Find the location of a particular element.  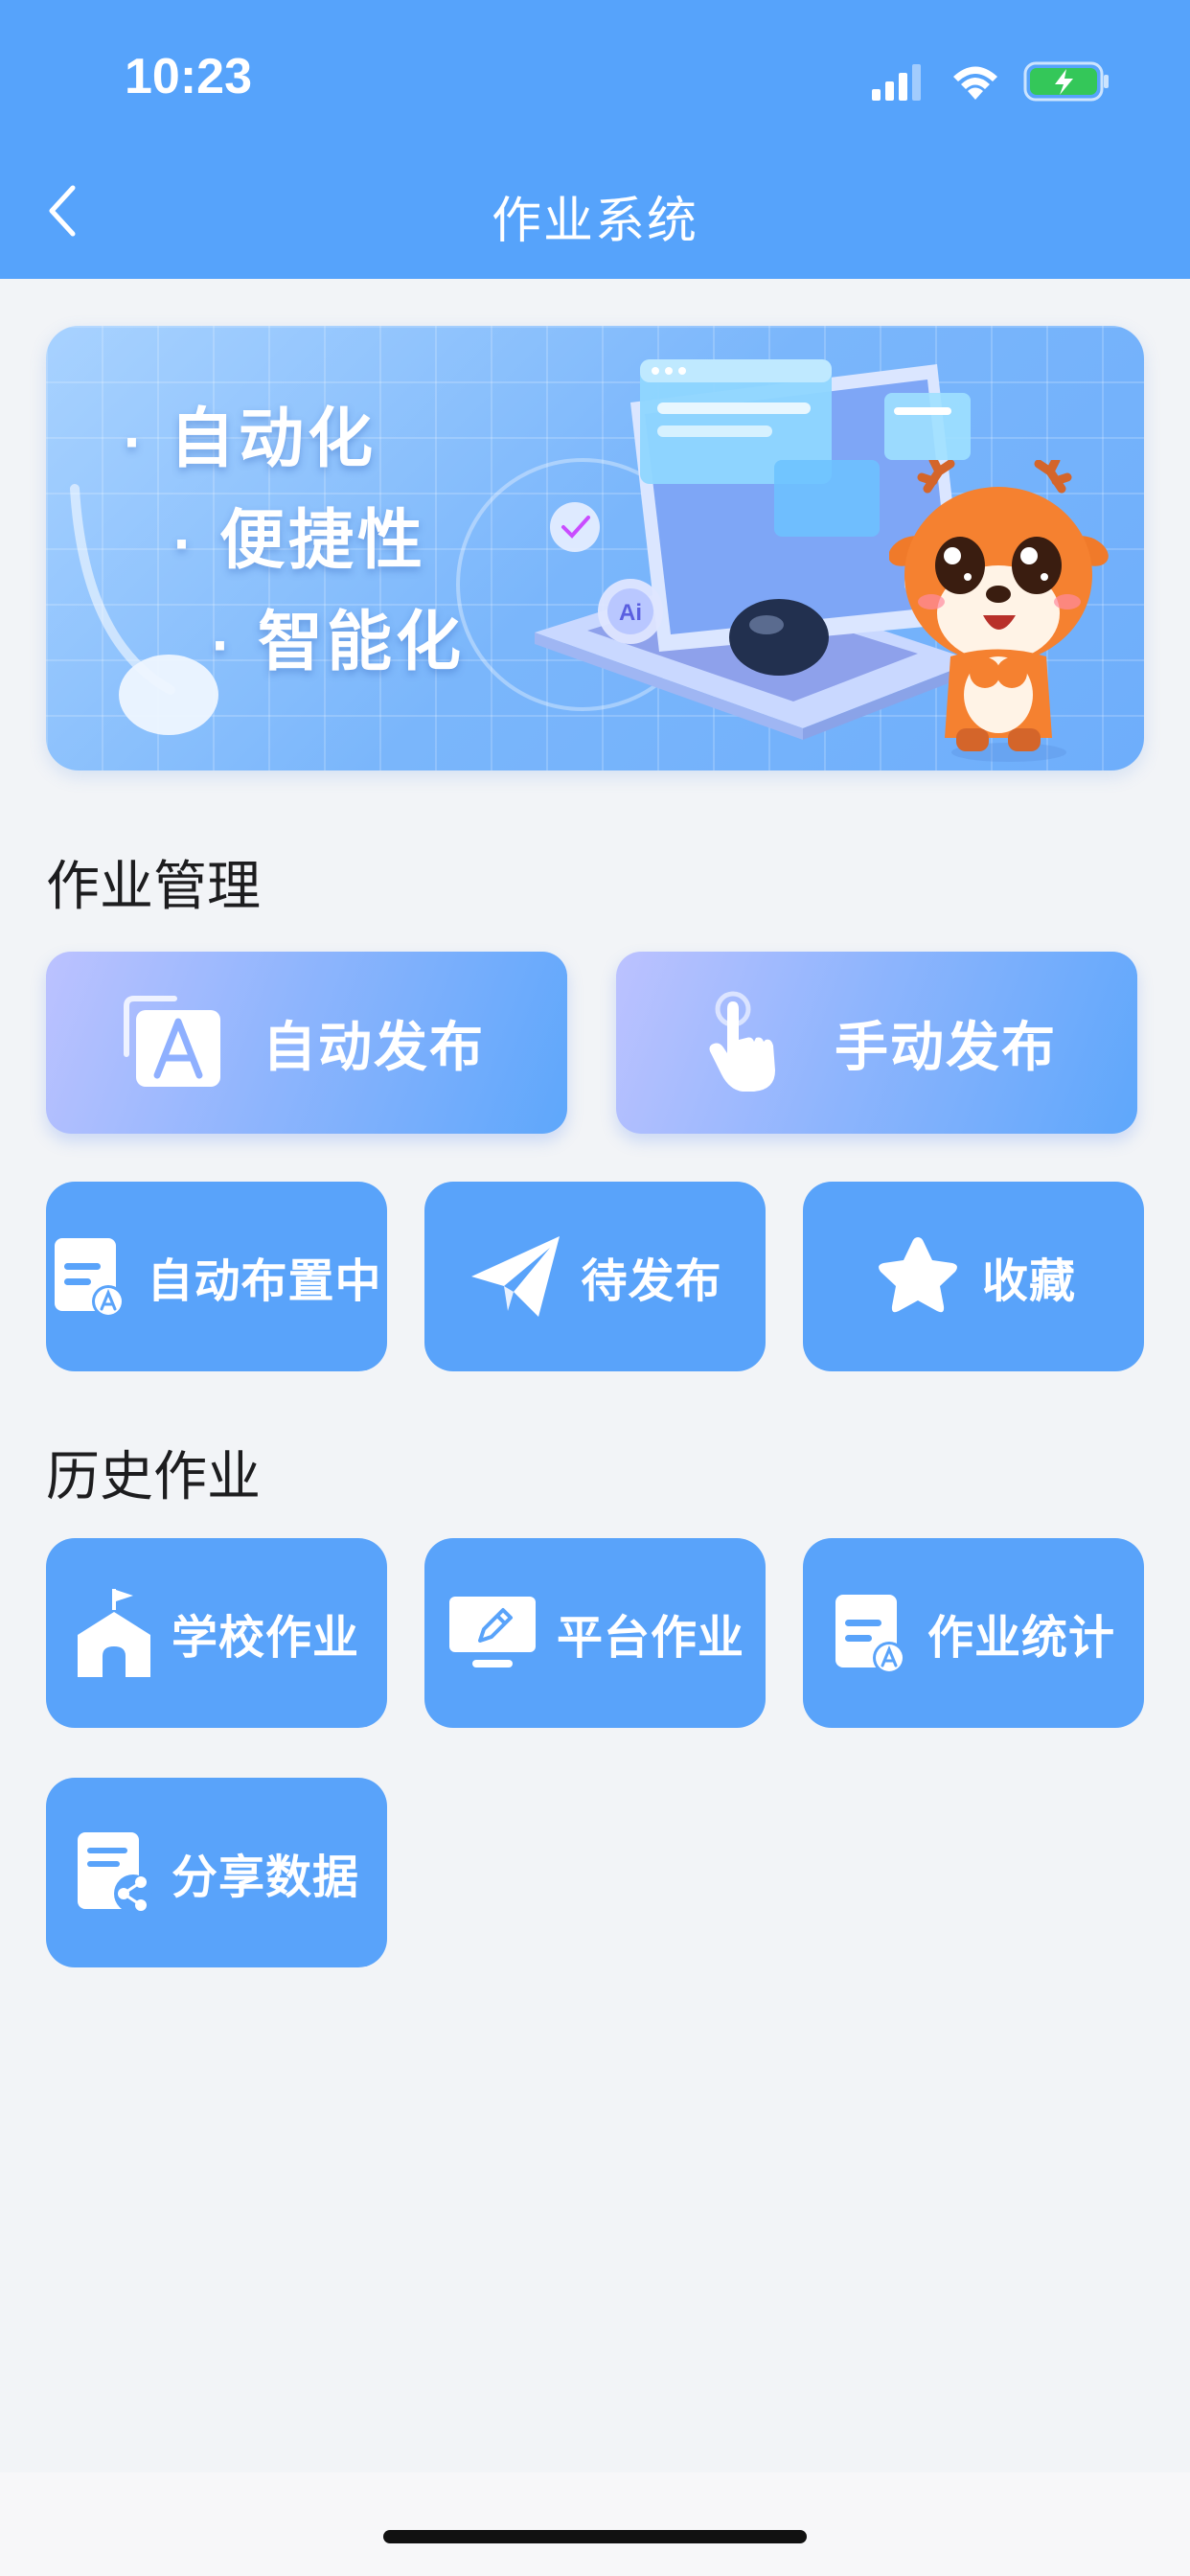

manual-publish-button: 手动发布 is located at coordinates (876, 1043).